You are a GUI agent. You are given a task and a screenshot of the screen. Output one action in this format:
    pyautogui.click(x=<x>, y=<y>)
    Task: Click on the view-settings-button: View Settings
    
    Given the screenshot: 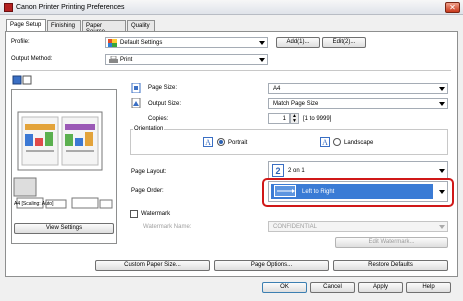 What is the action you would take?
    pyautogui.click(x=64, y=228)
    